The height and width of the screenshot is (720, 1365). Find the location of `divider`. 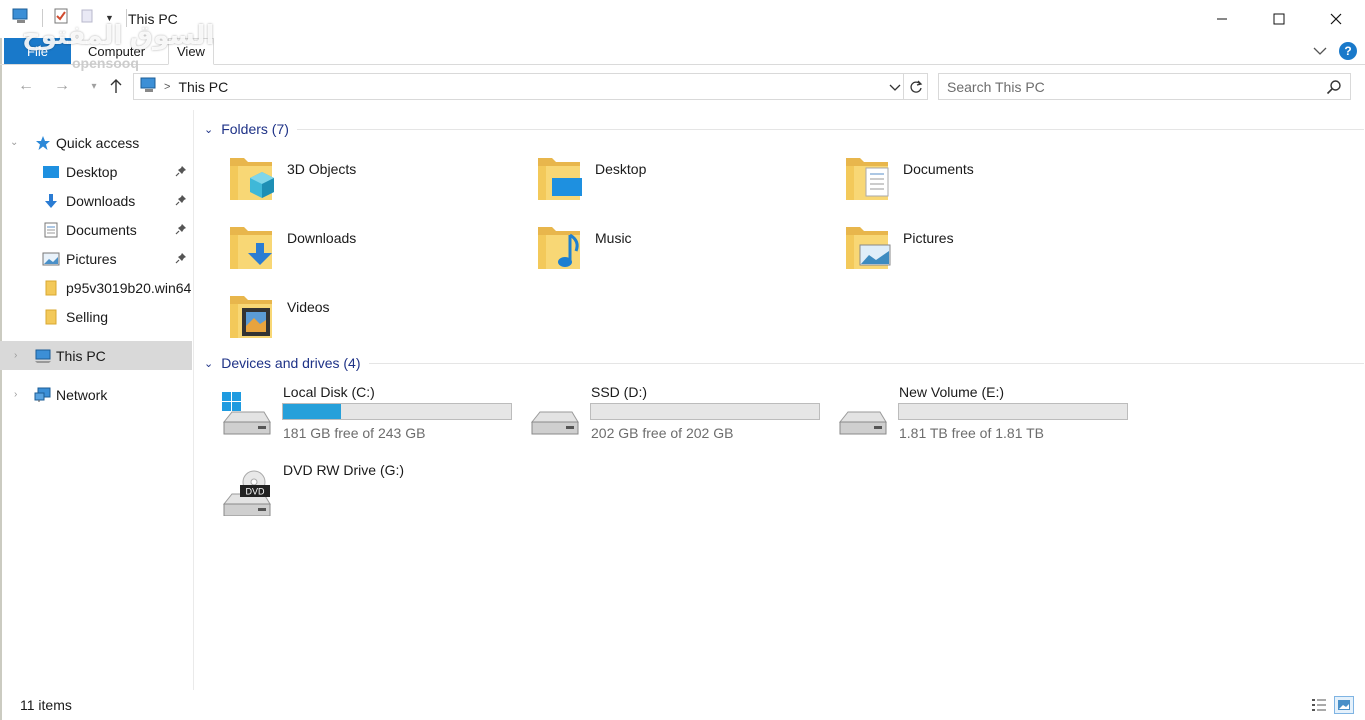

divider is located at coordinates (830, 129).